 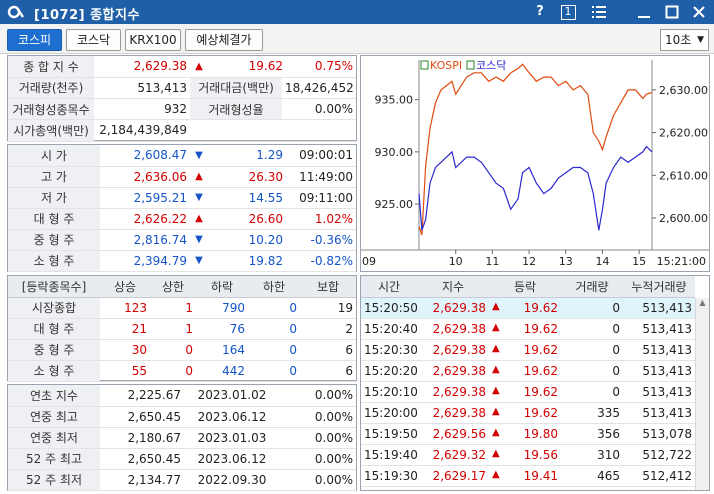 I want to click on yearly-row: 52 주 최저 2,134.77 2022.09.30 0.00%, so click(x=182, y=480).